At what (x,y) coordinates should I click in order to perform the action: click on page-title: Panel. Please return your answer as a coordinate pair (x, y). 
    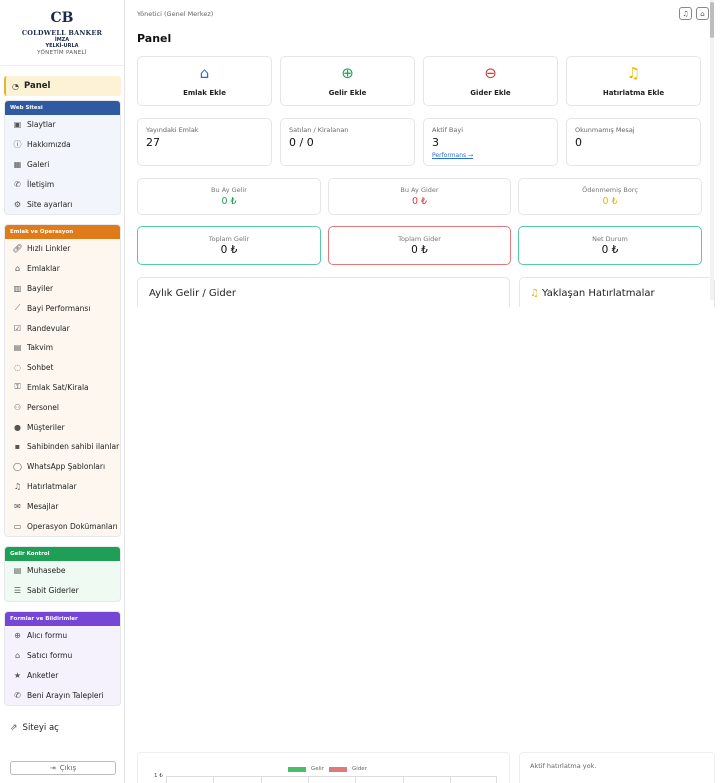
    Looking at the image, I should click on (154, 38).